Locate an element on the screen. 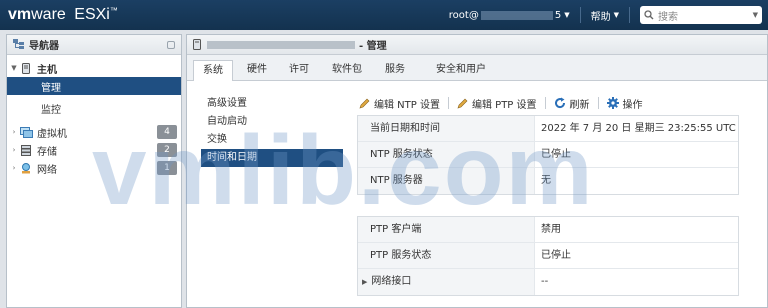  nav-item-host: ▼ 主机 is located at coordinates (94, 68).